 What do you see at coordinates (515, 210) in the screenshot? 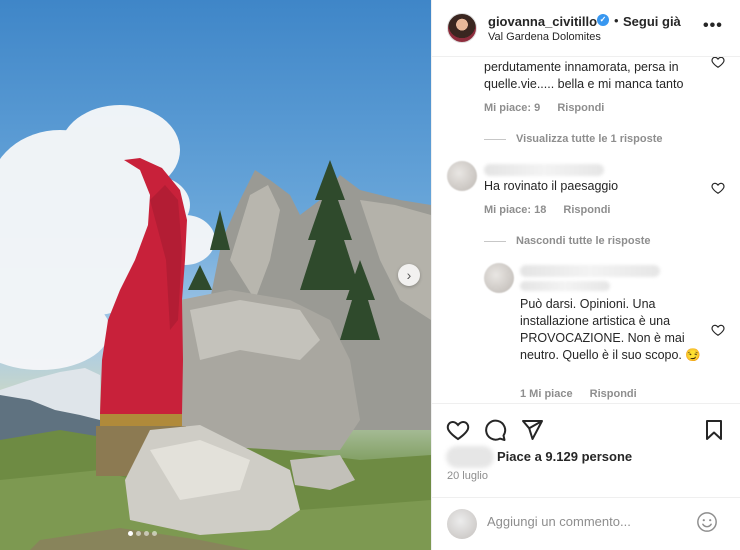
I see `comment-likes: Mi piace: 18` at bounding box center [515, 210].